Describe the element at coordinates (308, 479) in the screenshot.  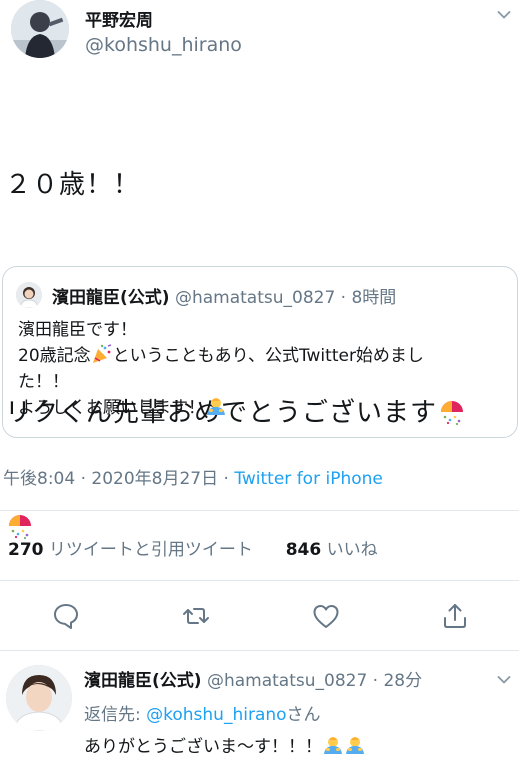
I see `tweet-source-link: Twitter for iPhone` at that location.